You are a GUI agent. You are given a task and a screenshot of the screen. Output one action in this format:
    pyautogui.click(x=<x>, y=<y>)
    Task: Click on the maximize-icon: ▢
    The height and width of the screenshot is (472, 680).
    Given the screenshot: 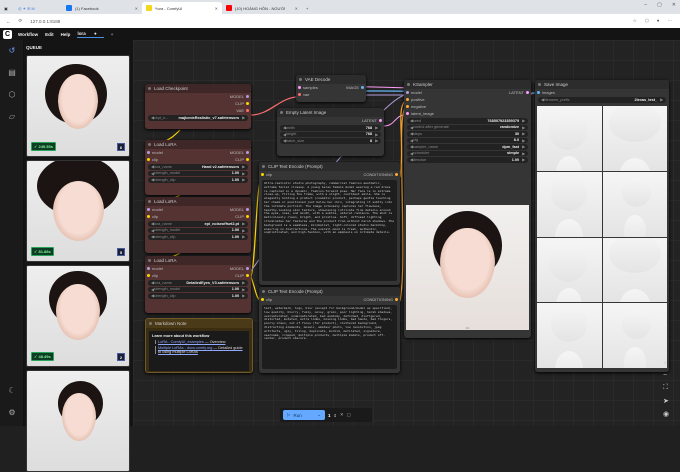 What is the action you would take?
    pyautogui.click(x=659, y=5)
    